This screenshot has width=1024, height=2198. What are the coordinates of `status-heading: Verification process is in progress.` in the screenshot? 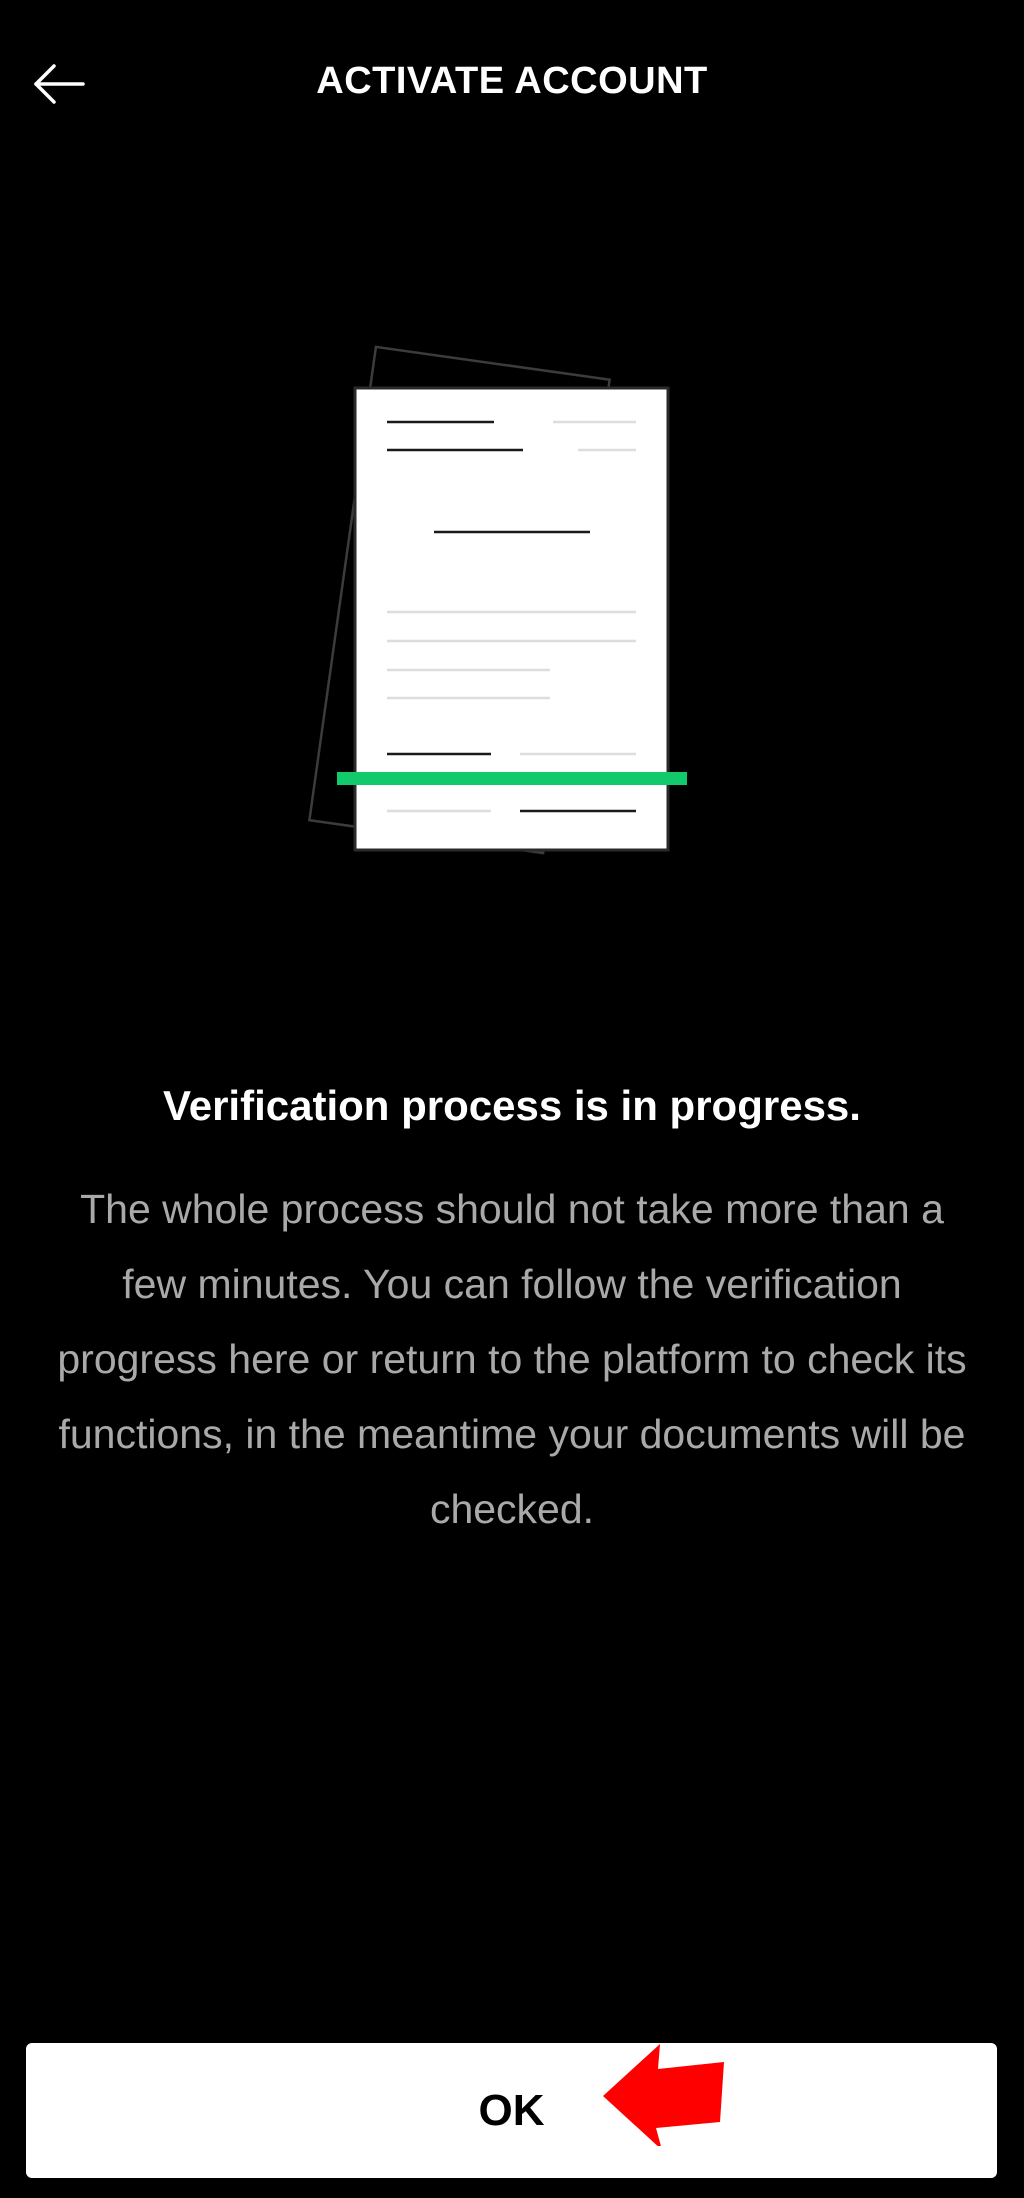 It's located at (512, 1105).